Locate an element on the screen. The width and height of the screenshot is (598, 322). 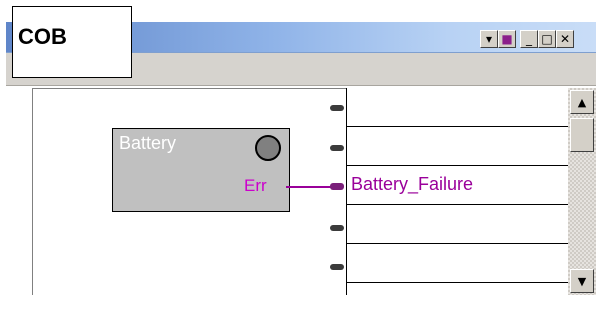
minimize-button: _ is located at coordinates (529, 39).